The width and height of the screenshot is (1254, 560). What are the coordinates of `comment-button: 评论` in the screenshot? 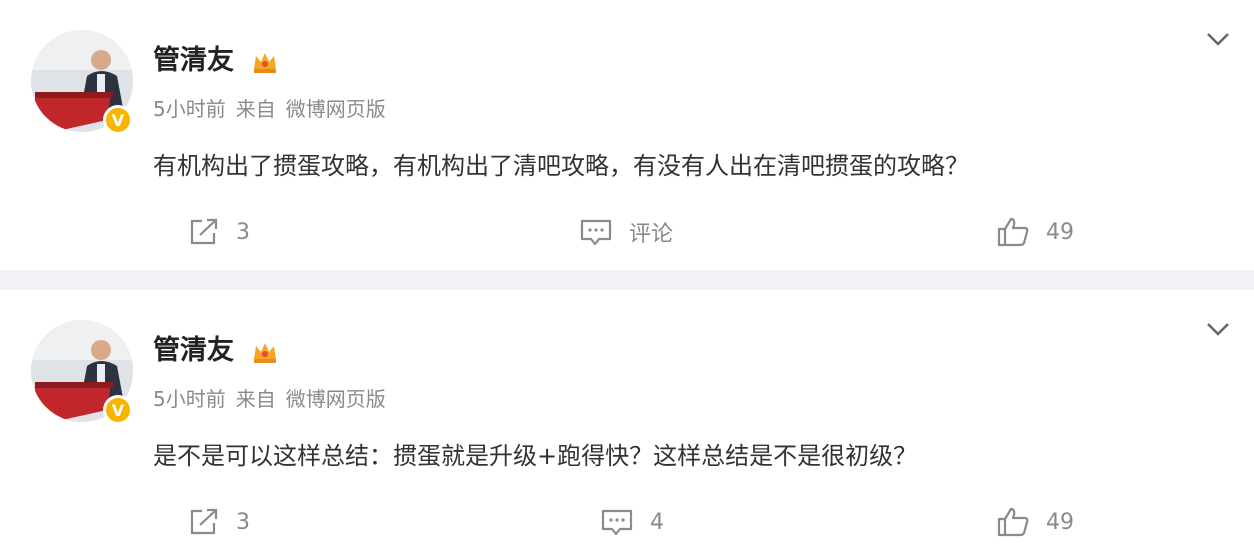 It's located at (626, 232).